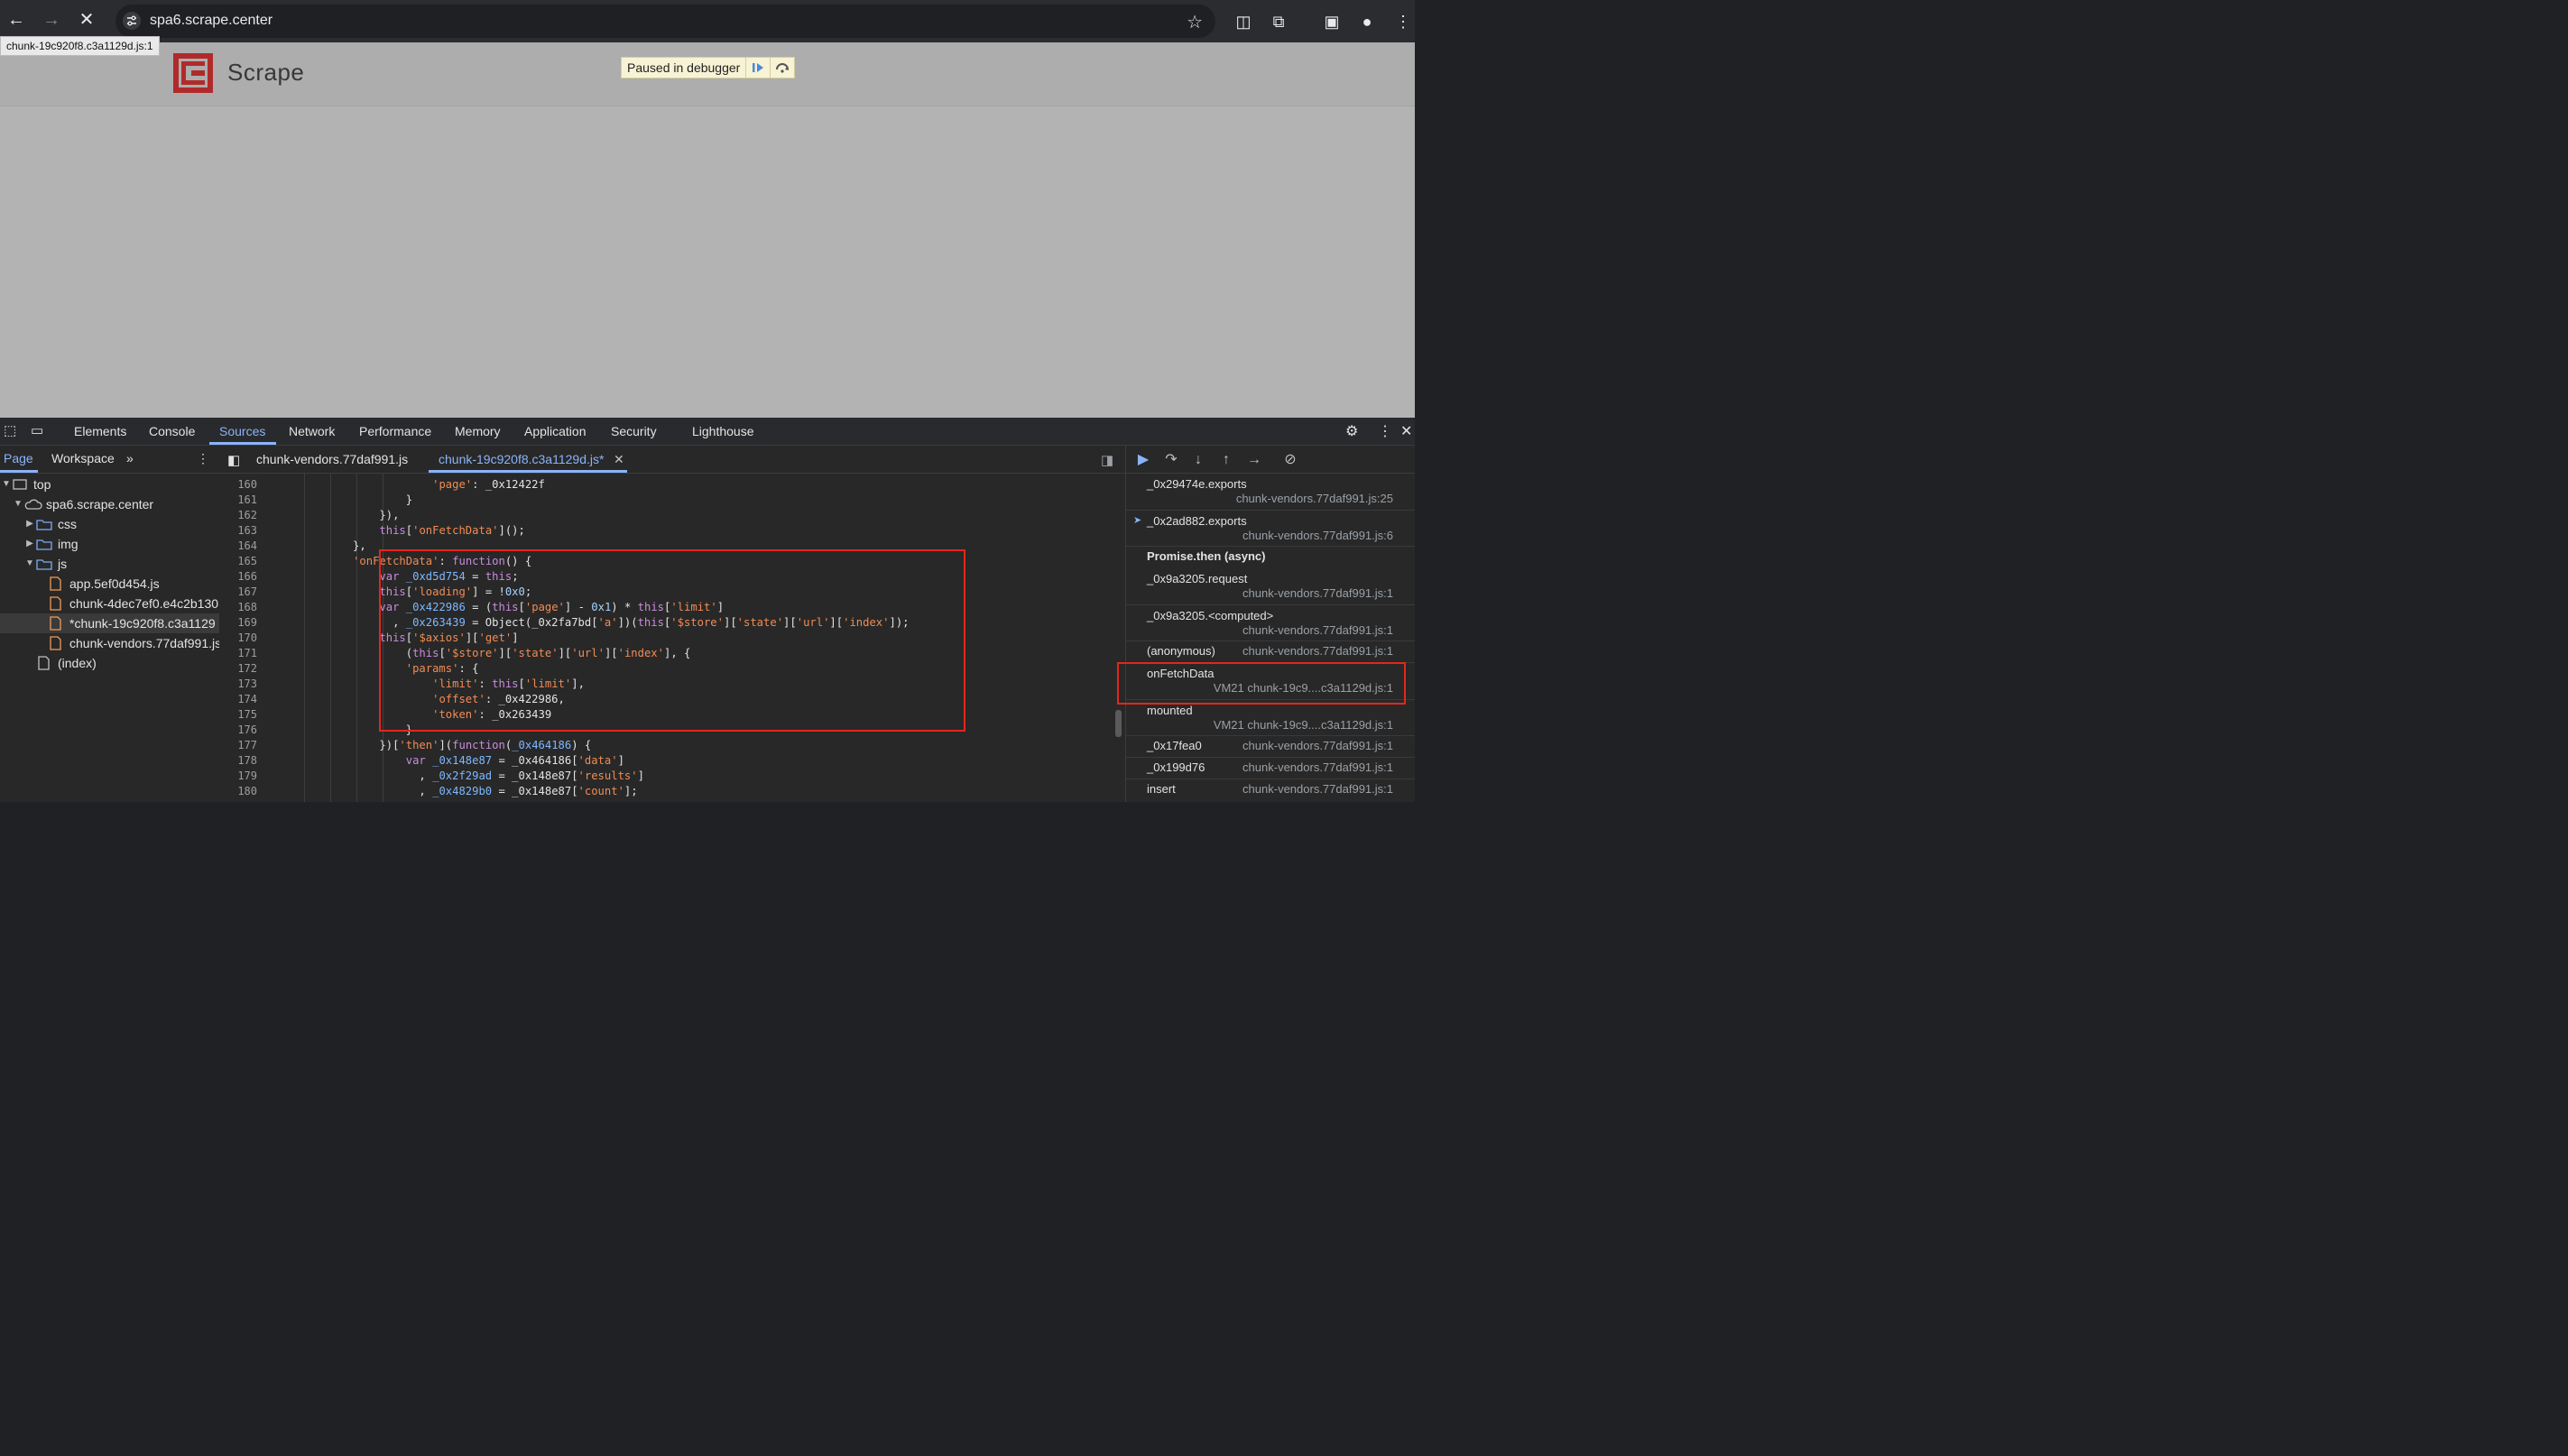 The height and width of the screenshot is (1456, 2568). What do you see at coordinates (238, 591) in the screenshot?
I see `line-number: 167` at bounding box center [238, 591].